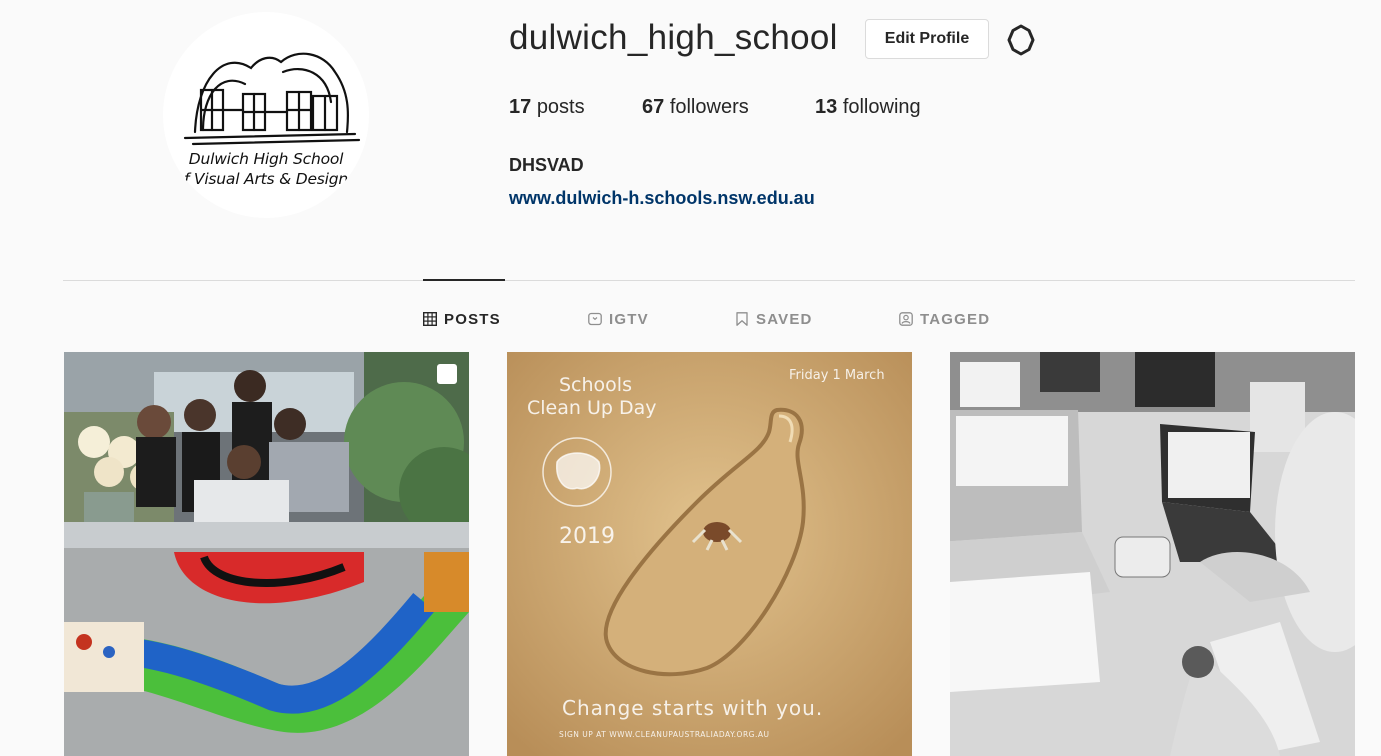  What do you see at coordinates (693, 708) in the screenshot?
I see `poster-tagline: Change starts with you.` at bounding box center [693, 708].